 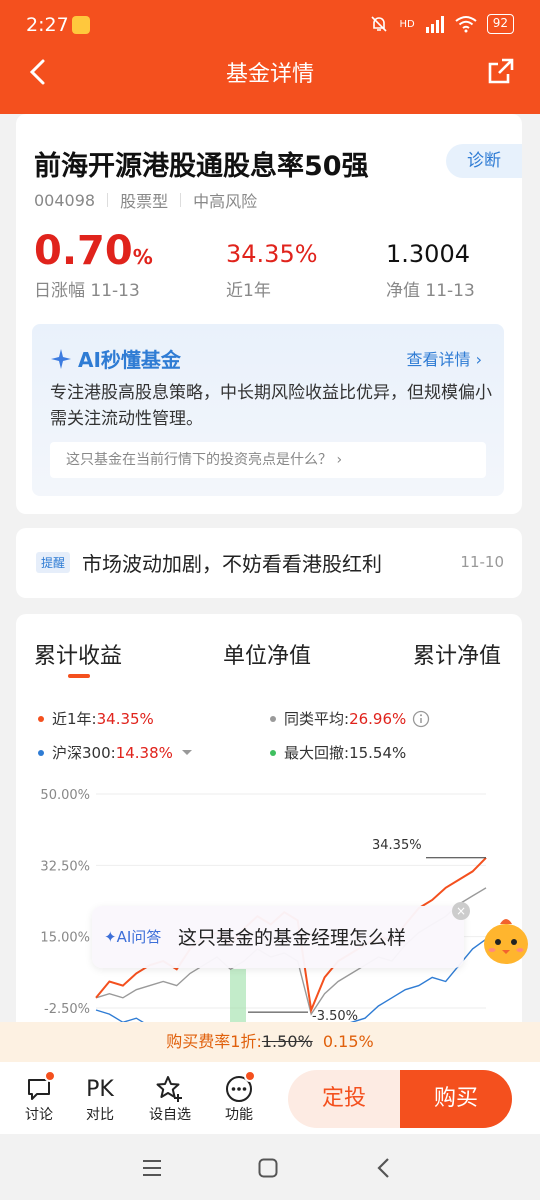 I want to click on status-bar: 2:27 HD 92, so click(x=270, y=26).